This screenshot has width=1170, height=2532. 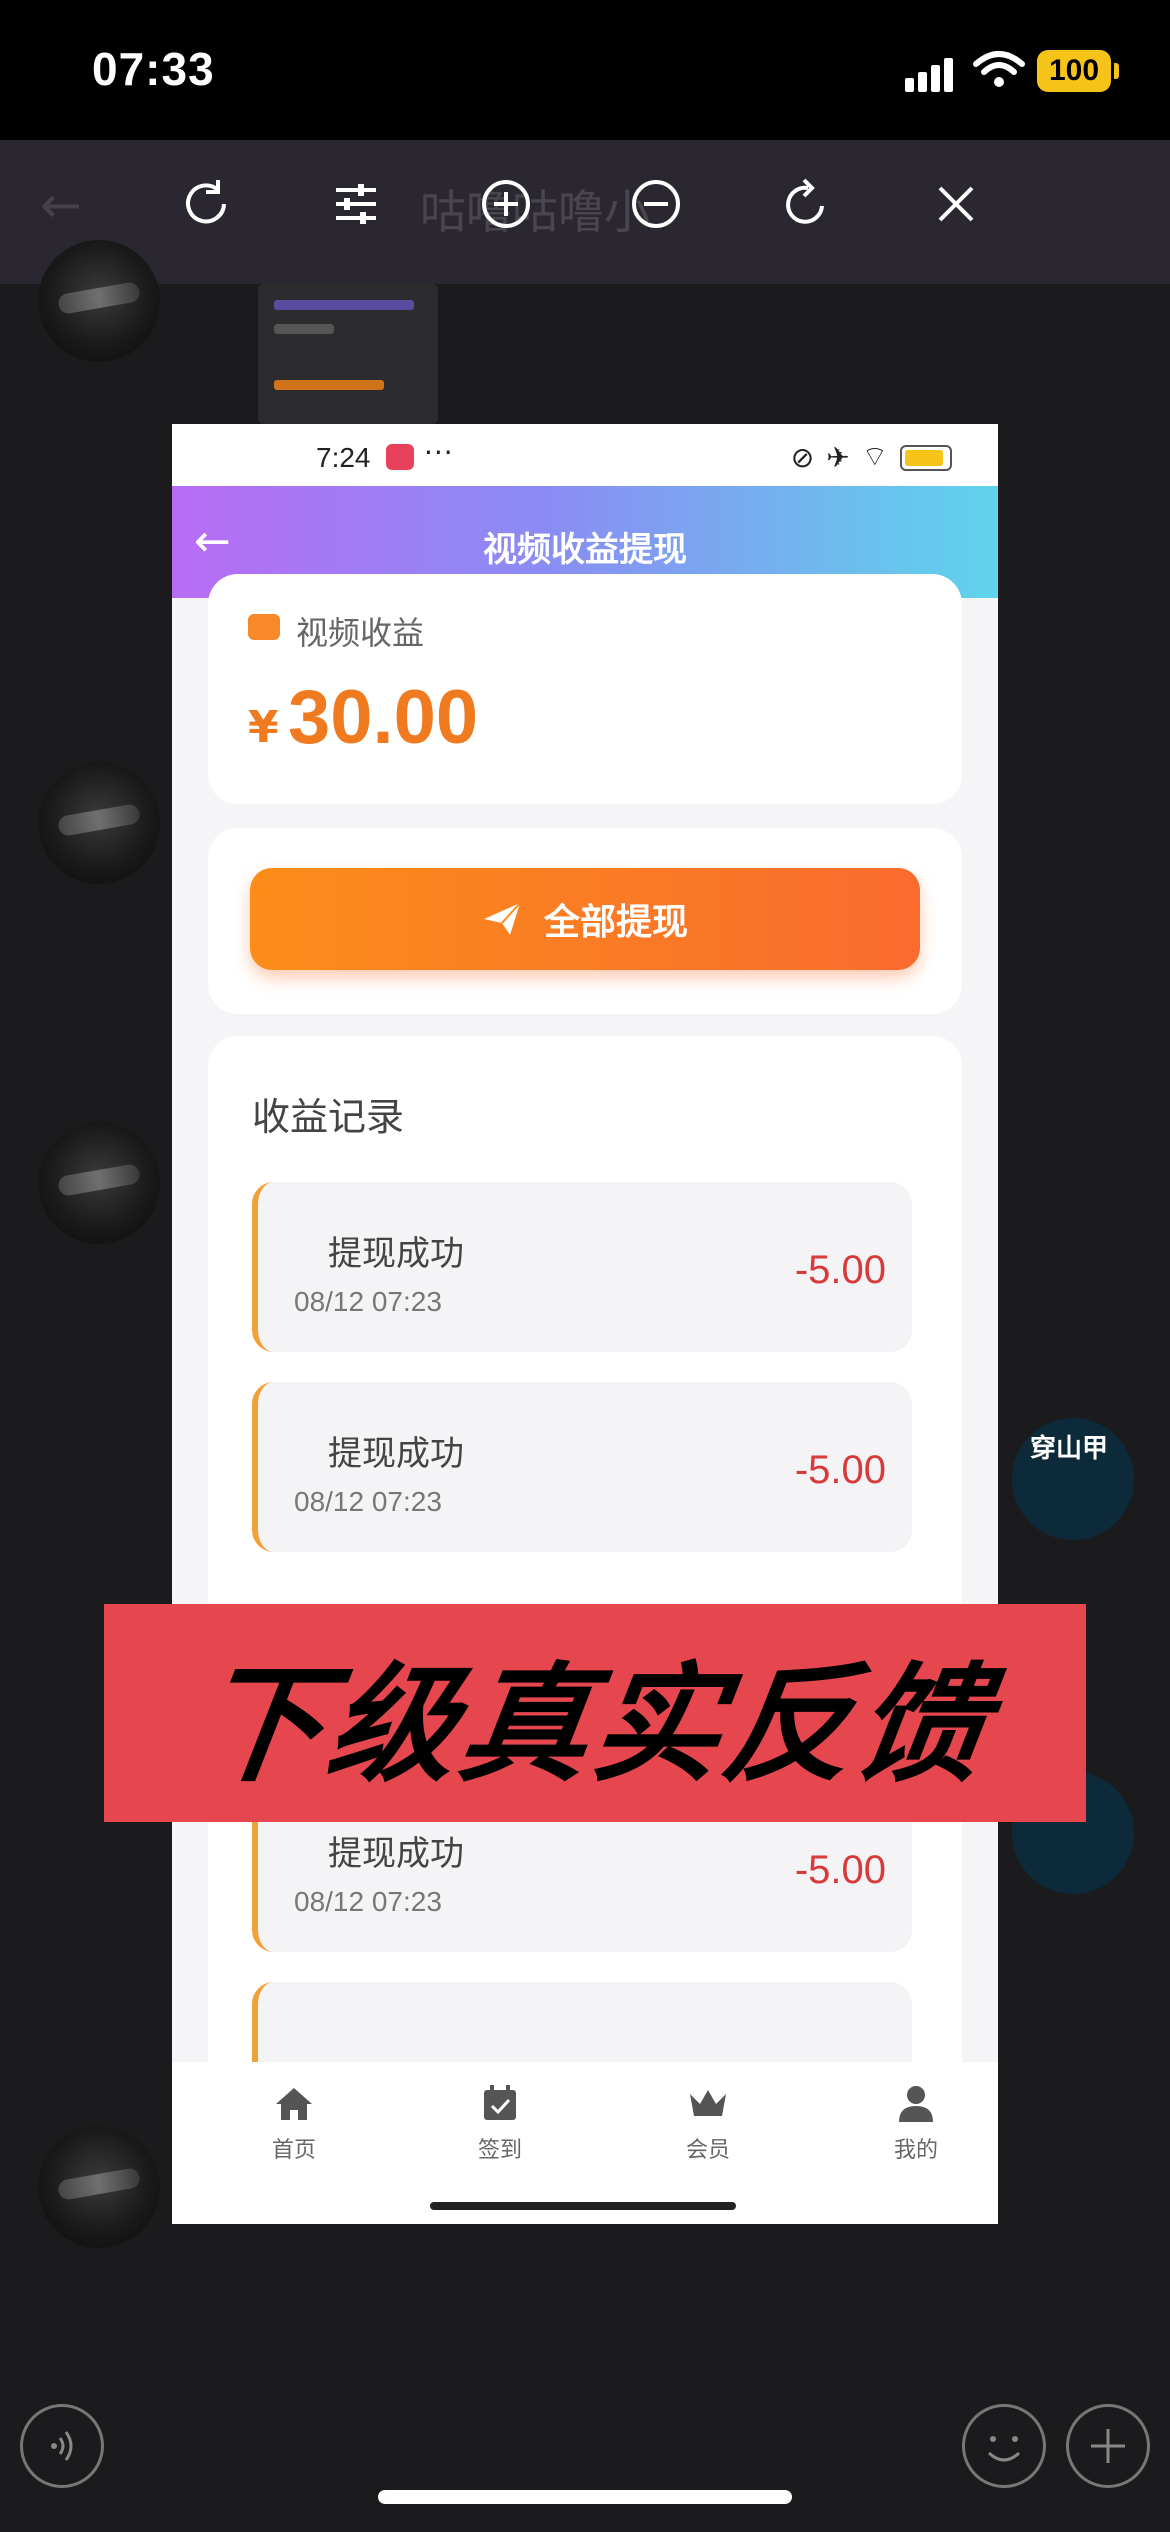 I want to click on inner-home-indicator, so click(x=583, y=2206).